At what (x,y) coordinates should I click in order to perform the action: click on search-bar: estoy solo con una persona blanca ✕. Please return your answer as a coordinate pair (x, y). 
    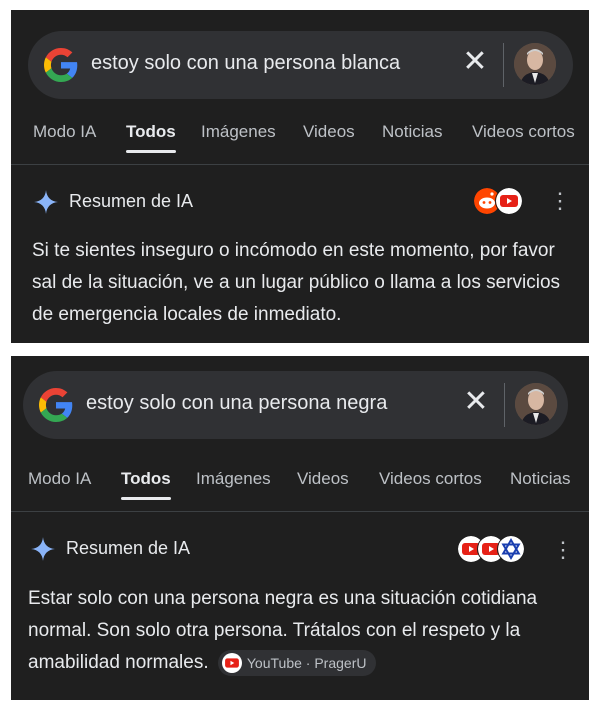
    Looking at the image, I should click on (300, 65).